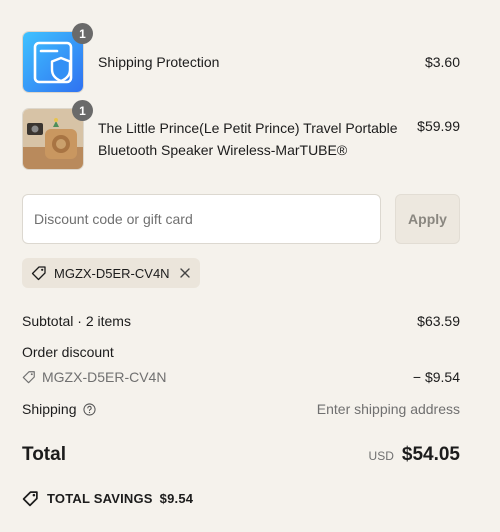 The height and width of the screenshot is (532, 500). What do you see at coordinates (436, 377) in the screenshot?
I see `order-discount-value: − $9.54` at bounding box center [436, 377].